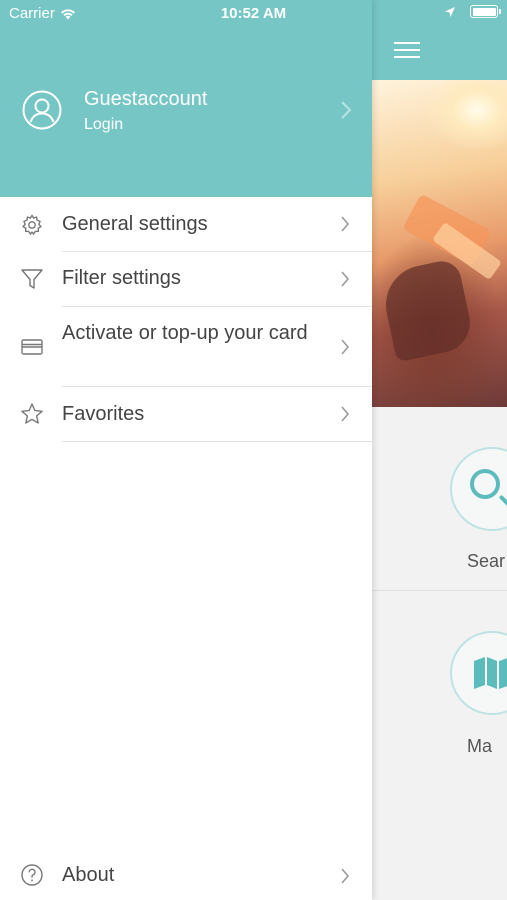 The image size is (507, 900). I want to click on hero-image, so click(439, 243).